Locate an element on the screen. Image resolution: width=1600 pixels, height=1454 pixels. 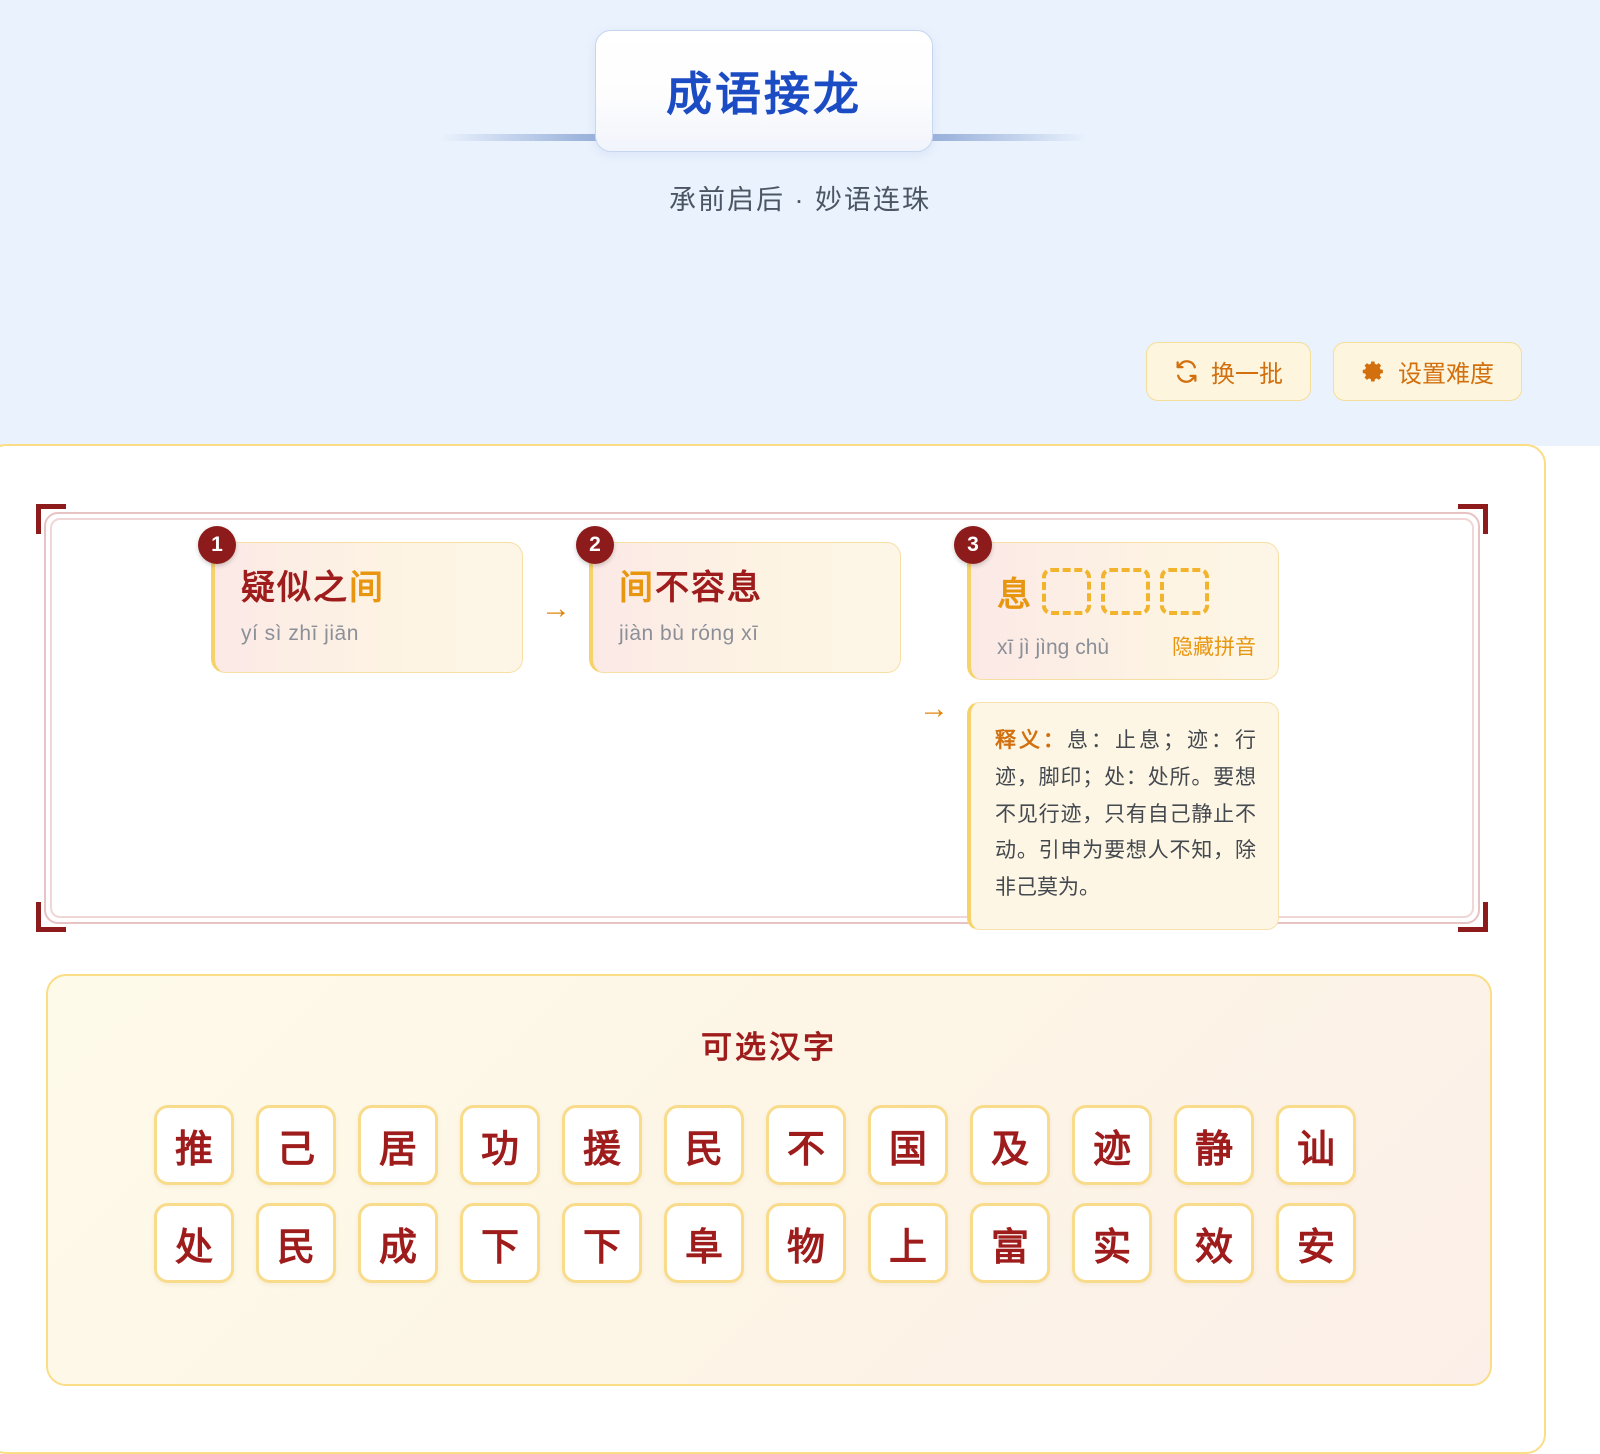
char-tile: 讪 is located at coordinates (1316, 1145).